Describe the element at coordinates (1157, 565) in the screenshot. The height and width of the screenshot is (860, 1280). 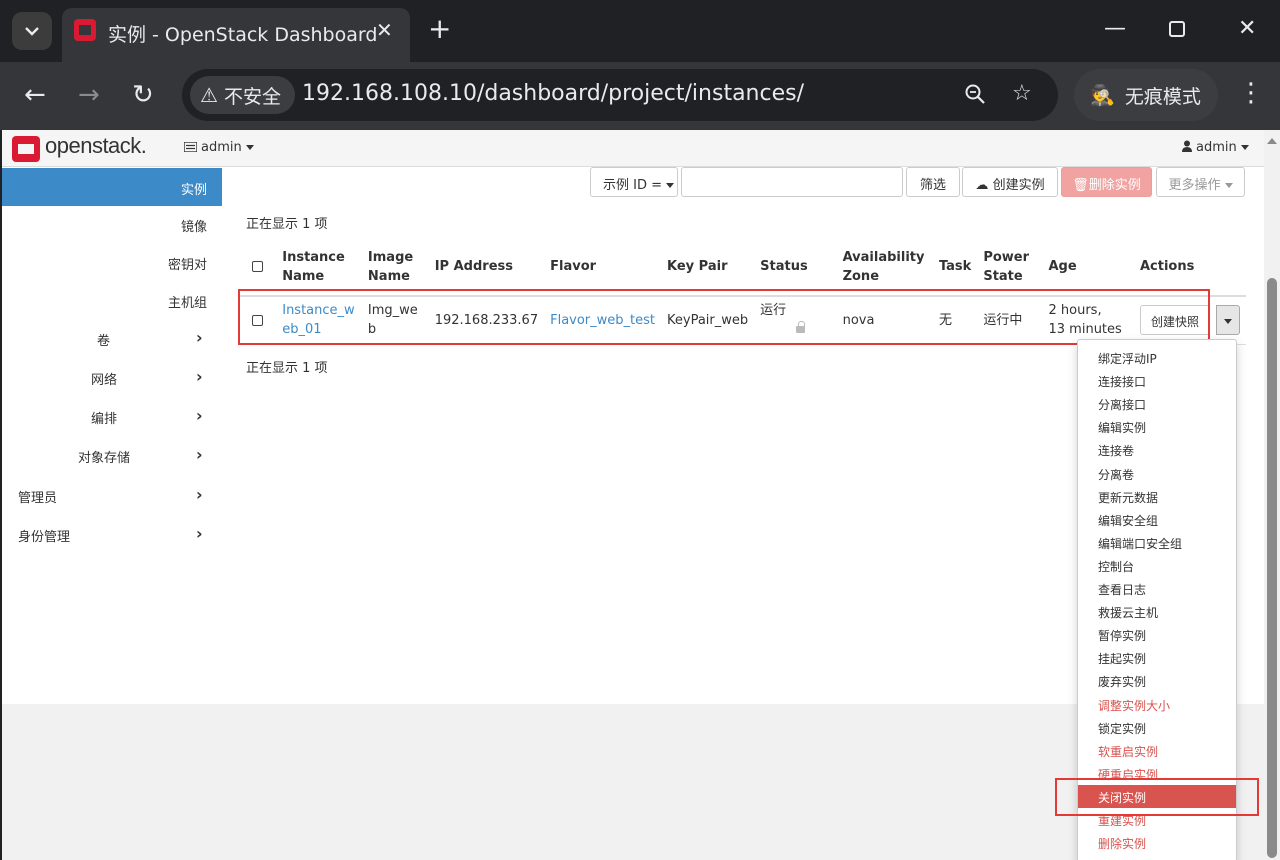
I see `menu-item: 控制台` at that location.